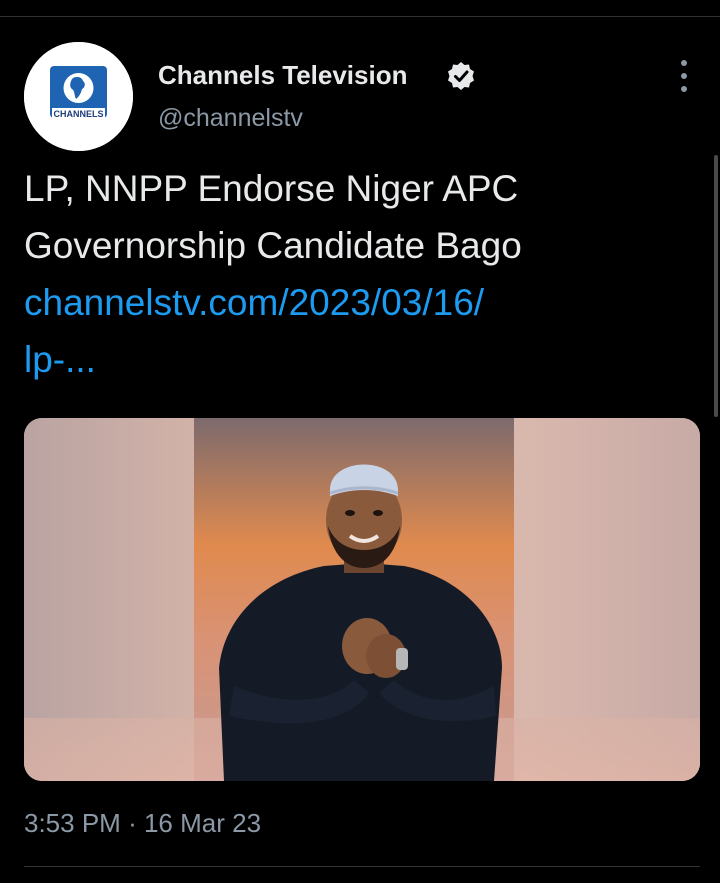  What do you see at coordinates (142, 823) in the screenshot?
I see `tweet-timestamp: 3:53 PM · 16 Mar 23` at bounding box center [142, 823].